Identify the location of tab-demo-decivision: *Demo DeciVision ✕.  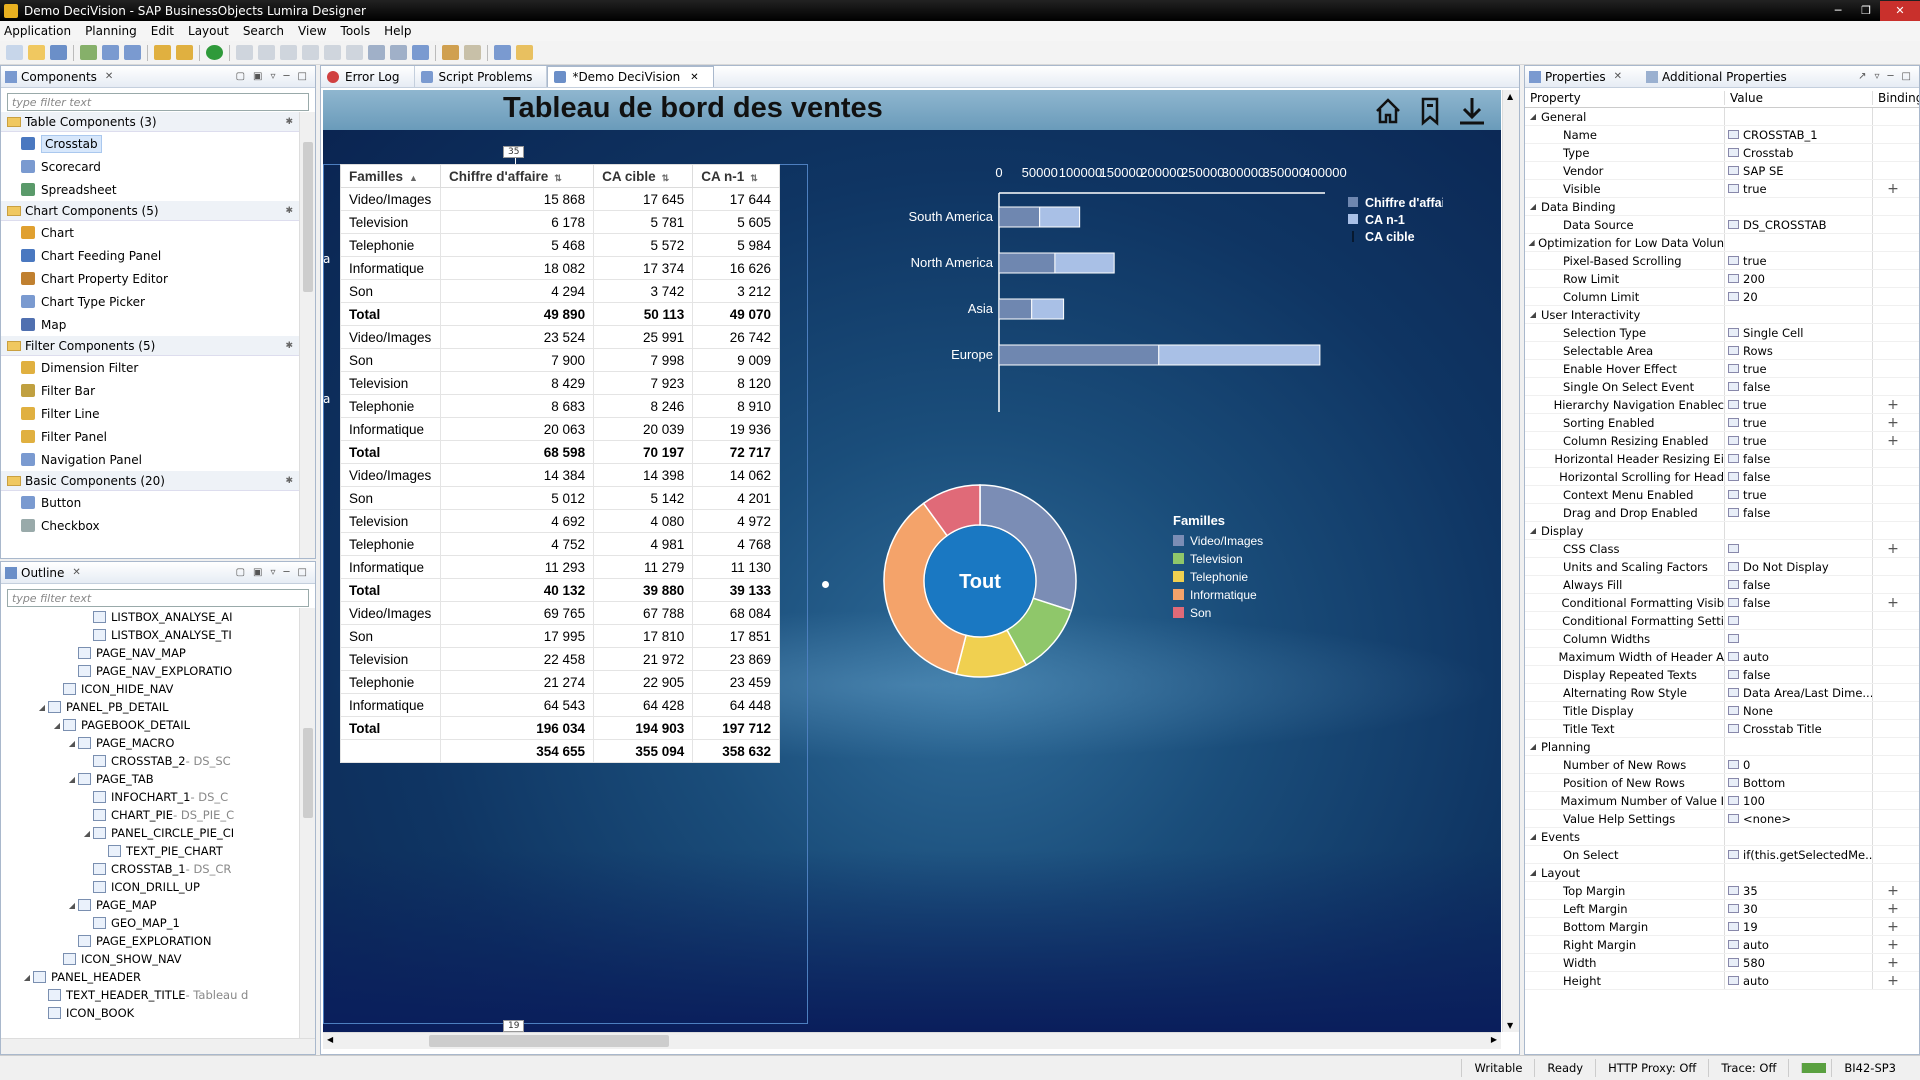
(630, 76).